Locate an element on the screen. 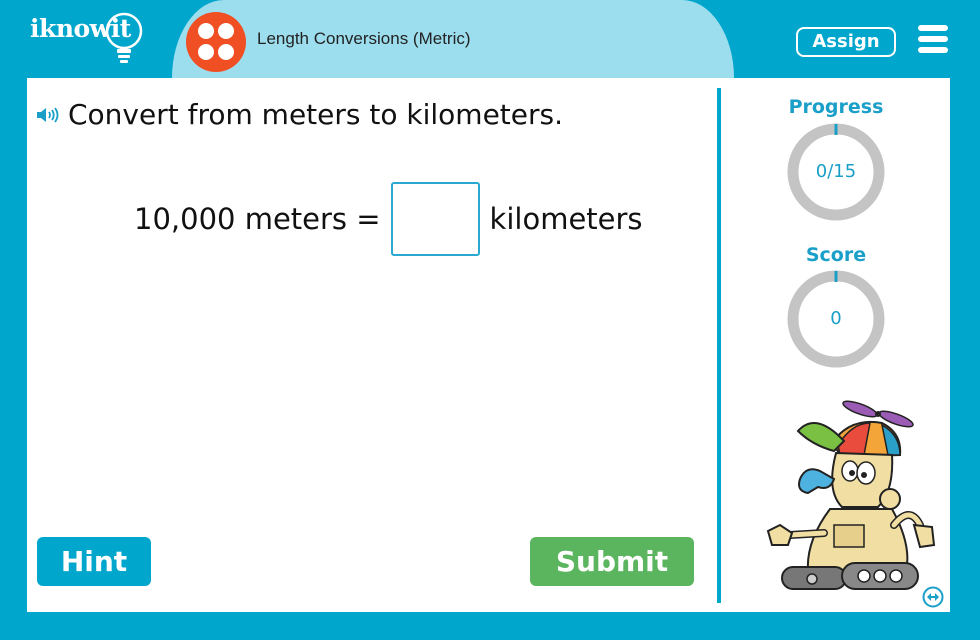 This screenshot has width=980, height=640. question-prompt: Convert from meters to kilometers. is located at coordinates (299, 114).